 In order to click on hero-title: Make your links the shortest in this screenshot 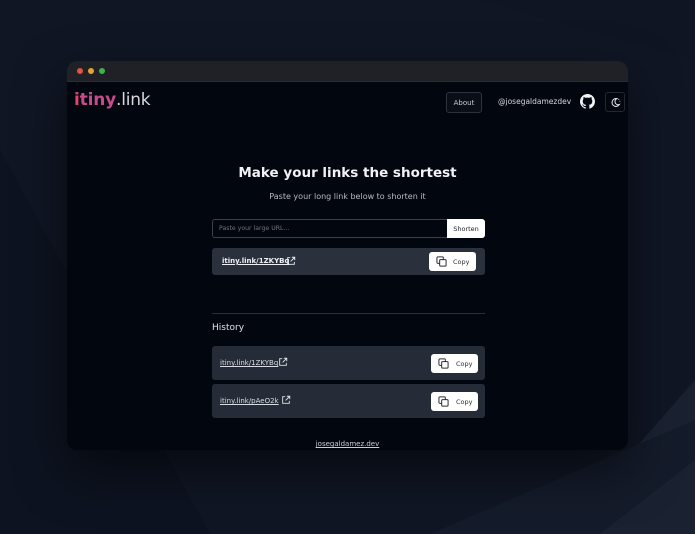, I will do `click(347, 173)`.